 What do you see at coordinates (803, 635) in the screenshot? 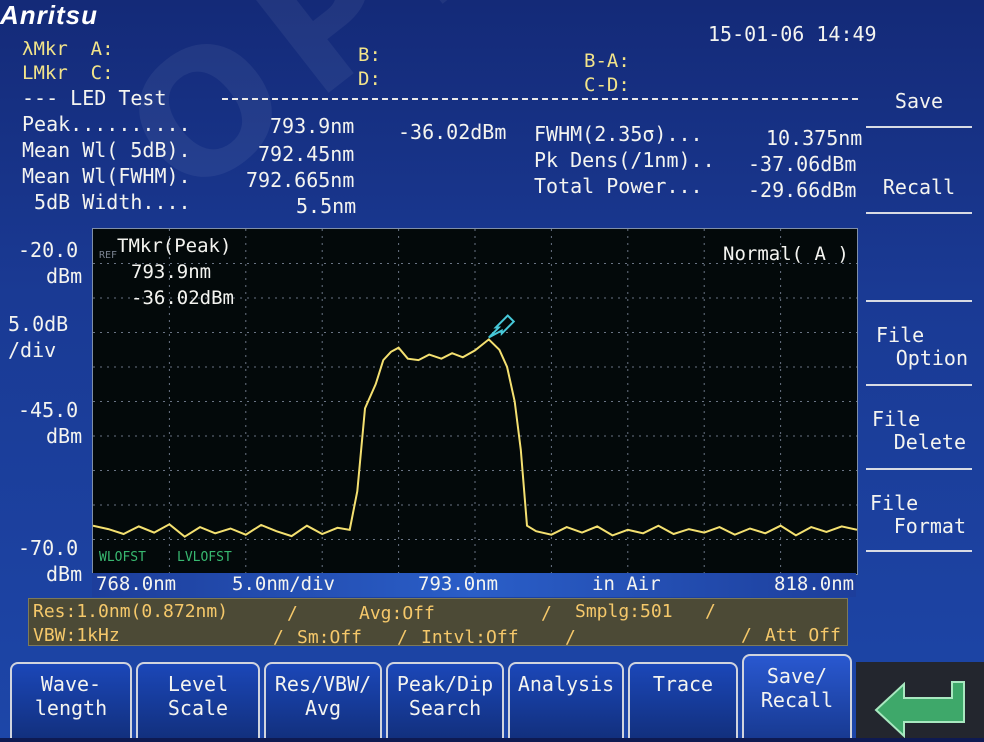
I see `status-attenuation: Att Off` at bounding box center [803, 635].